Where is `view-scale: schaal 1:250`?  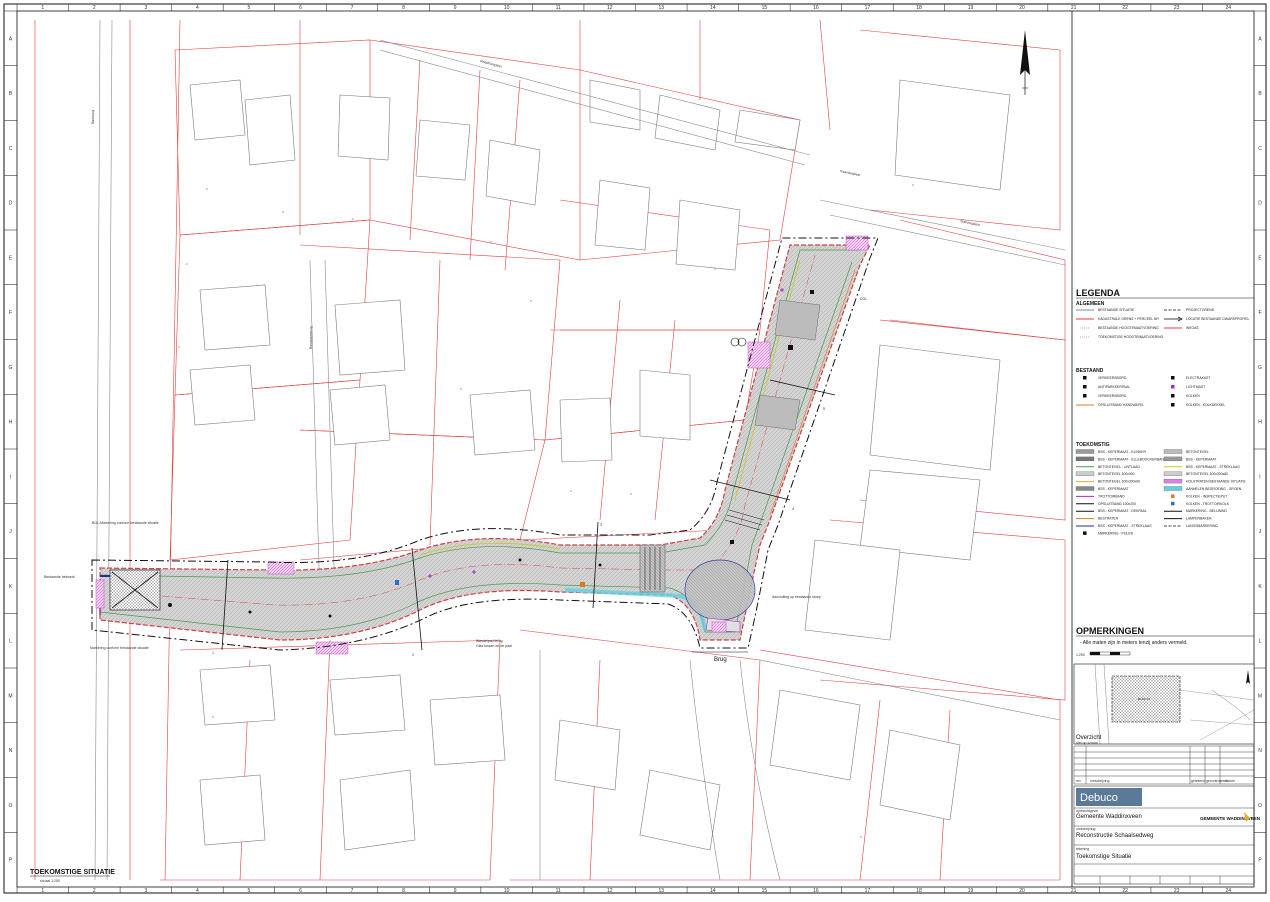
view-scale: schaal 1:250 is located at coordinates (50, 881).